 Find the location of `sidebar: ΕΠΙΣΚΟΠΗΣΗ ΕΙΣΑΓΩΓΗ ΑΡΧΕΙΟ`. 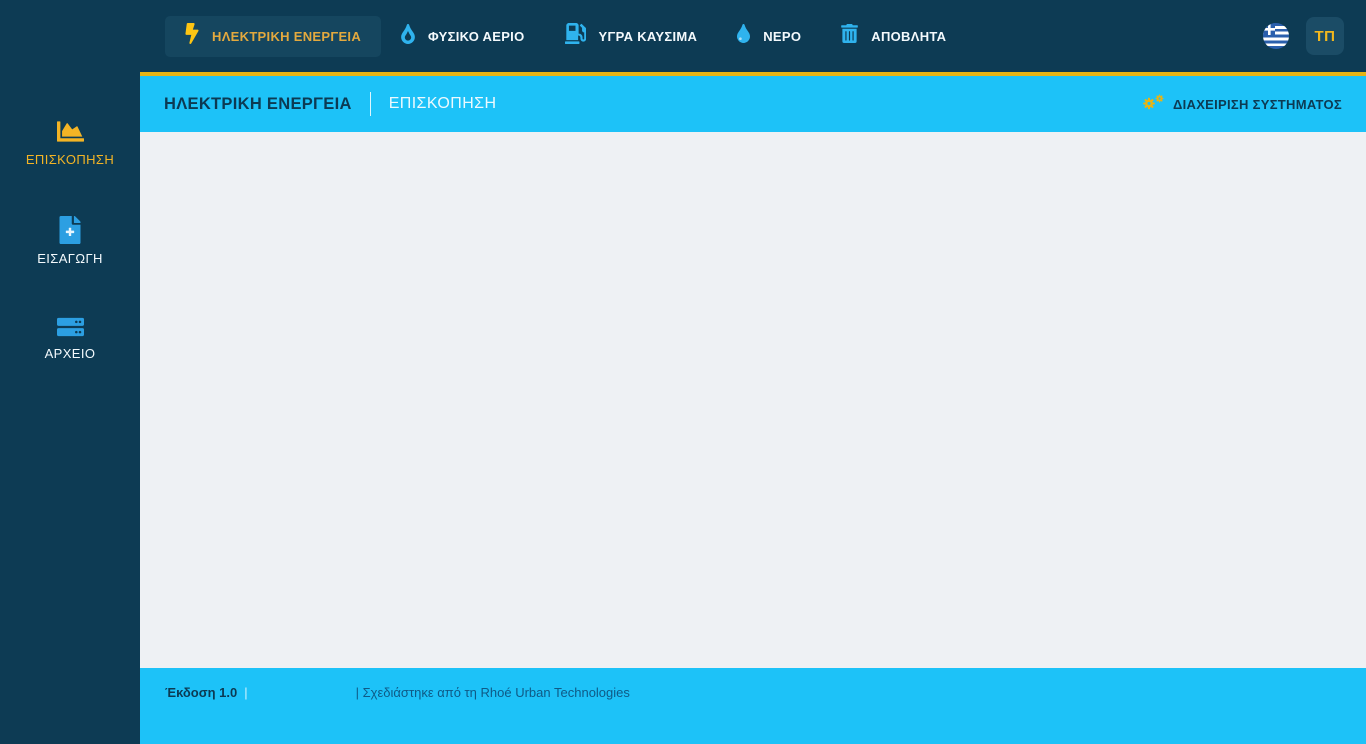

sidebar: ΕΠΙΣΚΟΠΗΣΗ ΕΙΣΑΓΩΓΗ ΑΡΧΕΙΟ is located at coordinates (70, 372).